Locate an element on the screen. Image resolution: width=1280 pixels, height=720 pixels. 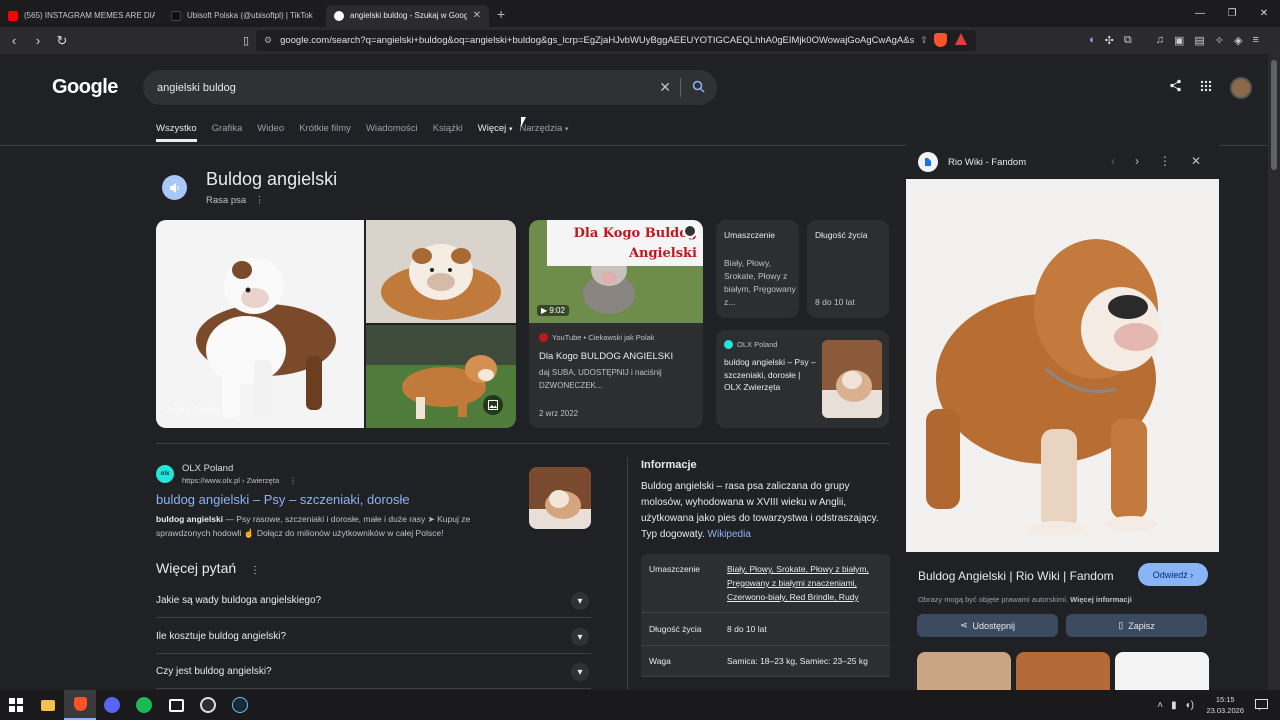
windows-start-icon is located at coordinates (16, 705).